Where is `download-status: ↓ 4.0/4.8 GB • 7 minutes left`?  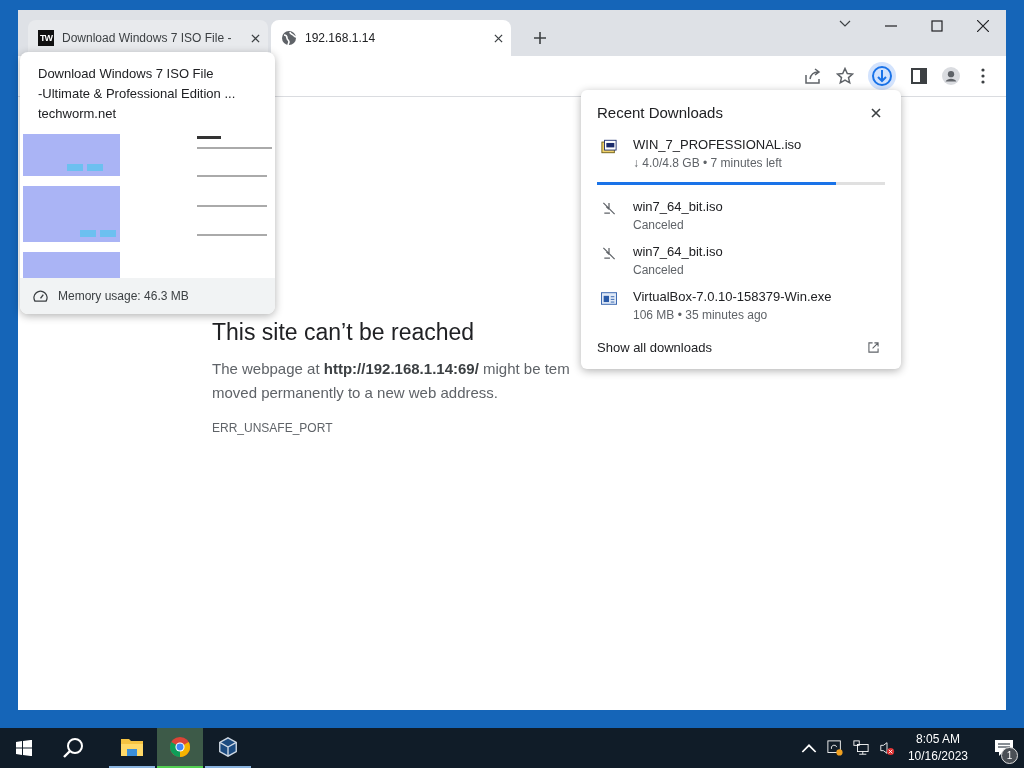 download-status: ↓ 4.0/4.8 GB • 7 minutes left is located at coordinates (708, 163).